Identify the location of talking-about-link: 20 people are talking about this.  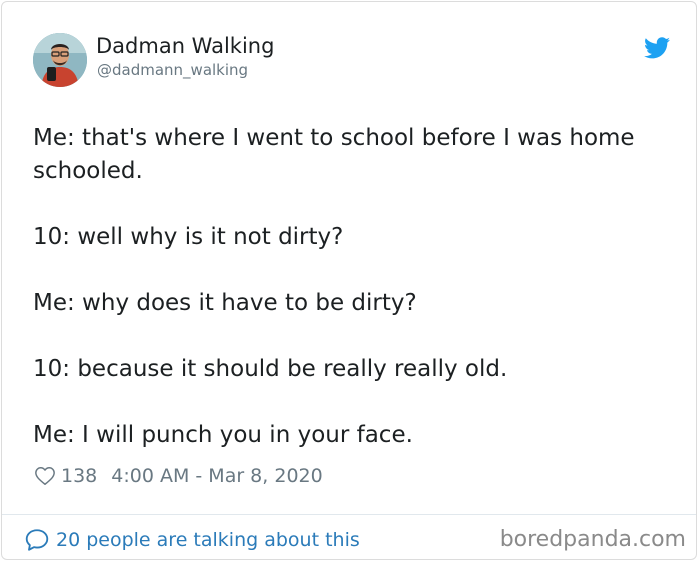
(192, 540).